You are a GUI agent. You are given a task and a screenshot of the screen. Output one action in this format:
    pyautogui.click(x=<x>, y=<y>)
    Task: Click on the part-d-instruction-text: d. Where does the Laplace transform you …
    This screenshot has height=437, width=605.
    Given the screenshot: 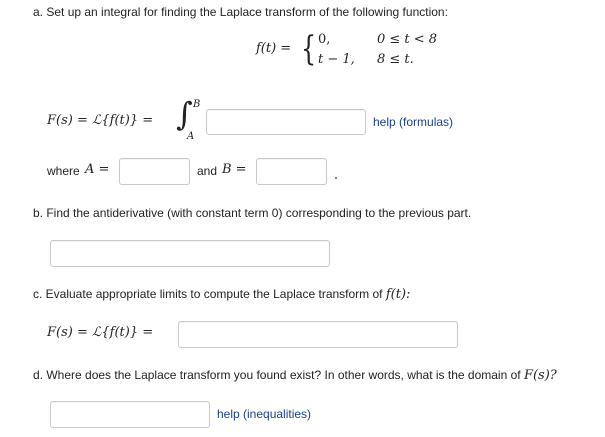 What is the action you would take?
    pyautogui.click(x=277, y=375)
    